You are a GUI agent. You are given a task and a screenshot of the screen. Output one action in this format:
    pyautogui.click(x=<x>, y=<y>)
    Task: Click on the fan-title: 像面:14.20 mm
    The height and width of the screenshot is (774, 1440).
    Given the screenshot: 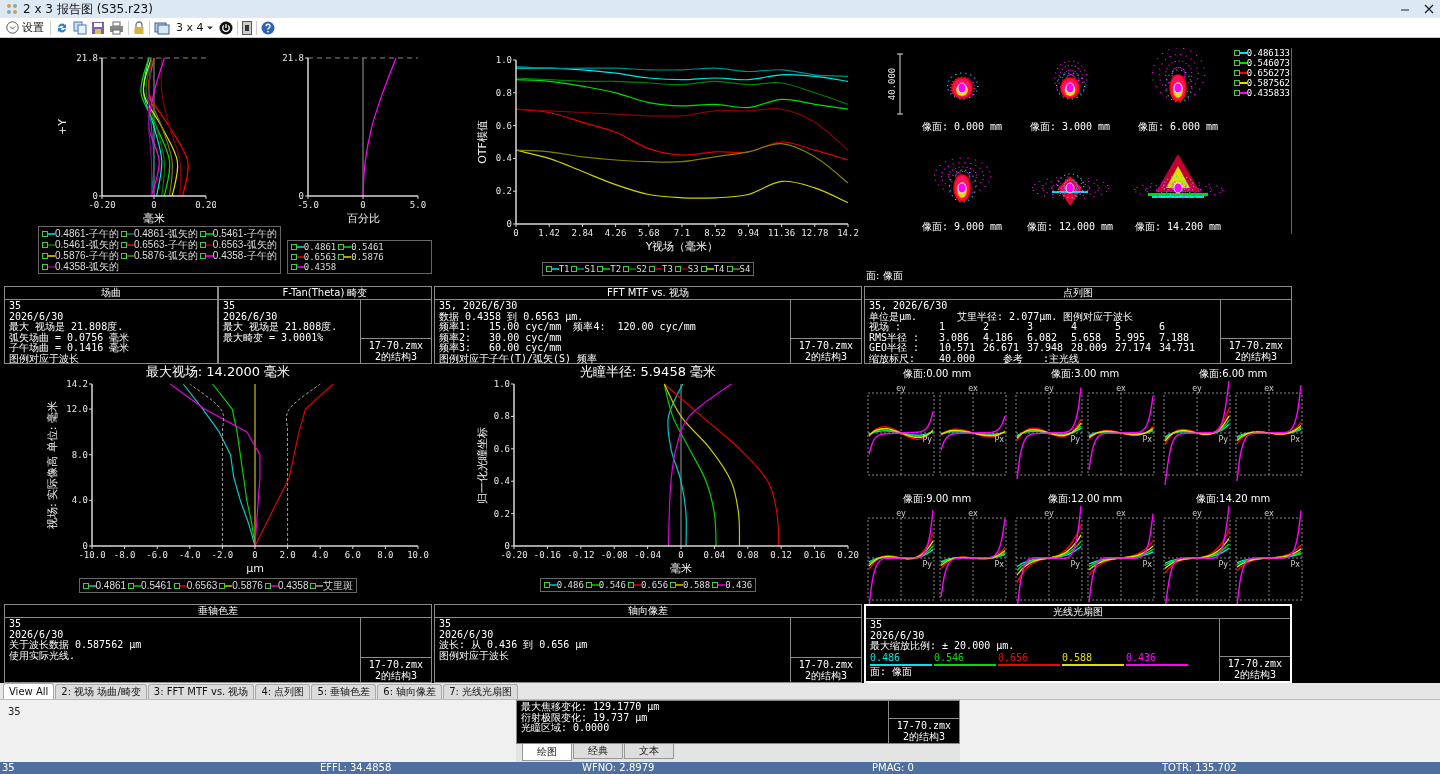 What is the action you would take?
    pyautogui.click(x=1233, y=498)
    